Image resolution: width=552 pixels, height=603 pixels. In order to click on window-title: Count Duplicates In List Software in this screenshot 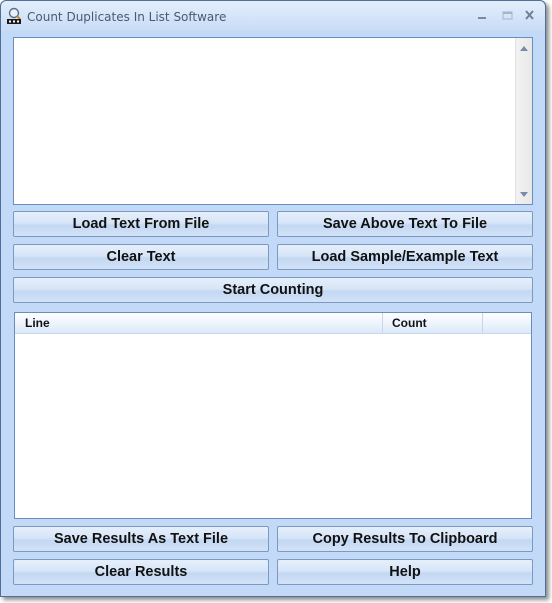, I will do `click(127, 17)`.